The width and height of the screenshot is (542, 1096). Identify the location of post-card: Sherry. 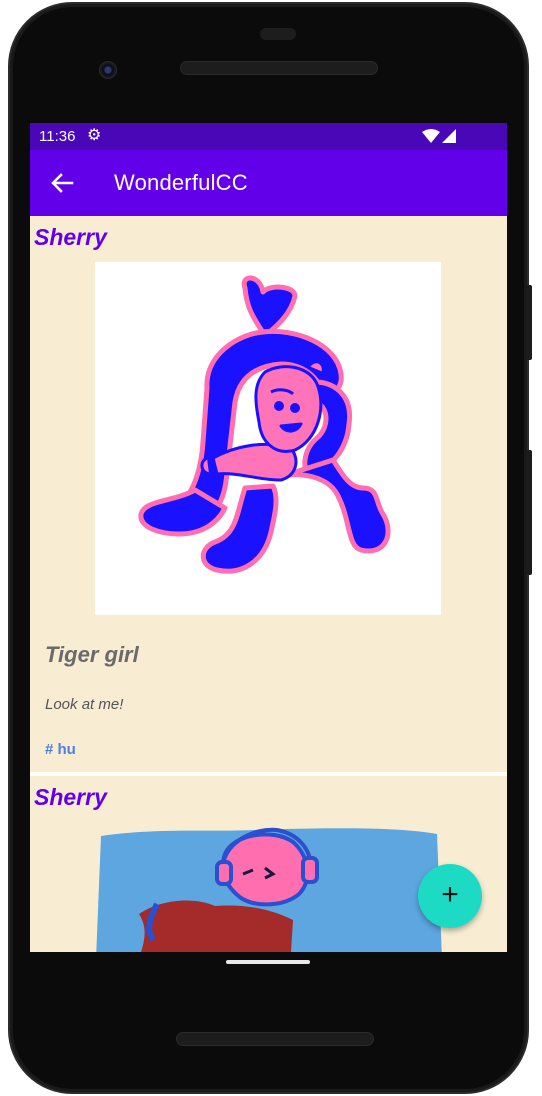
(268, 864).